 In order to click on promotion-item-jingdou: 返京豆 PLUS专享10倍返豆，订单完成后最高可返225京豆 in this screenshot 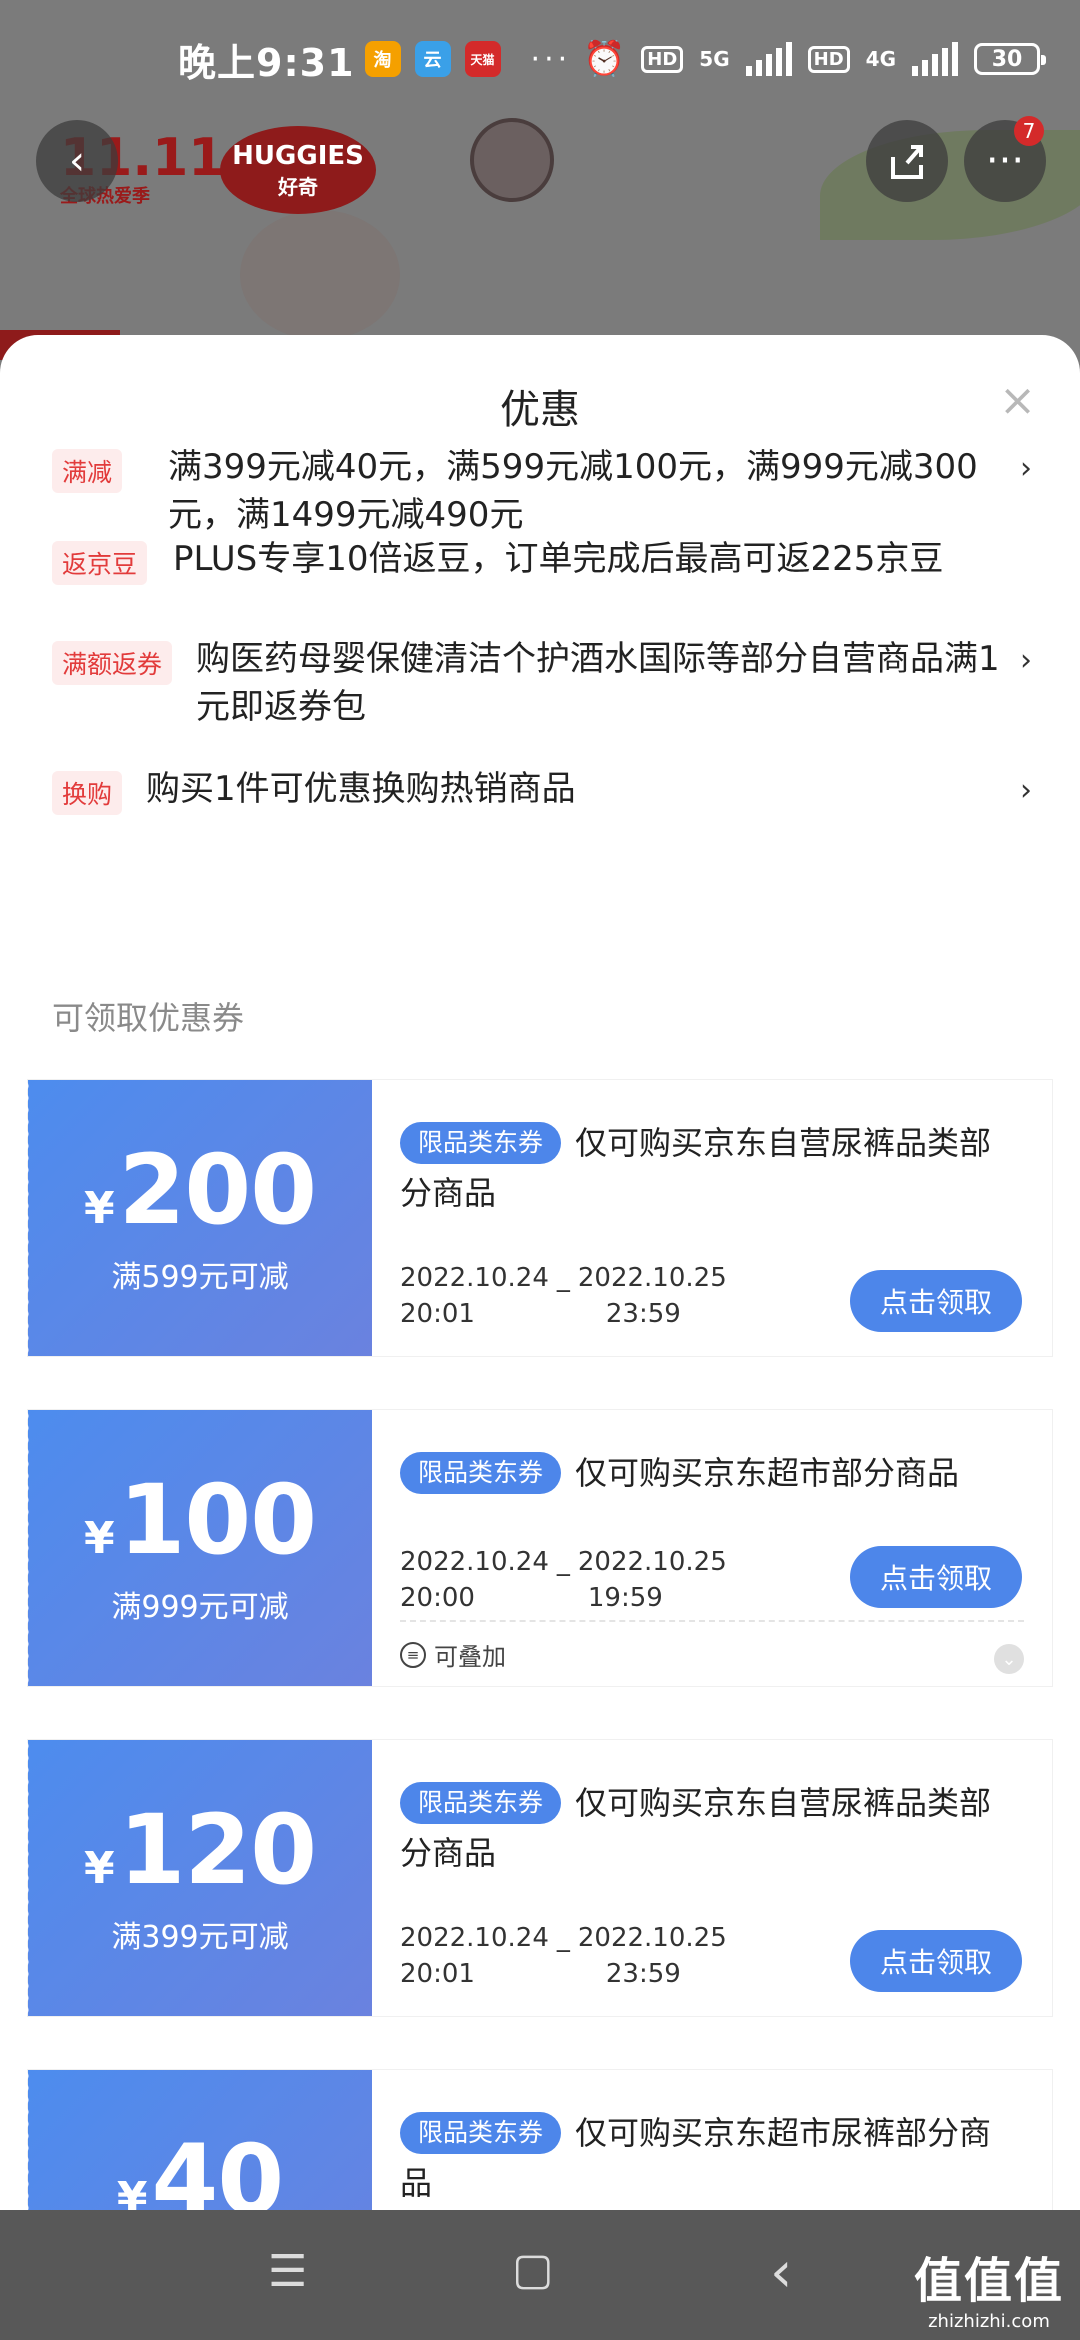, I will do `click(542, 560)`.